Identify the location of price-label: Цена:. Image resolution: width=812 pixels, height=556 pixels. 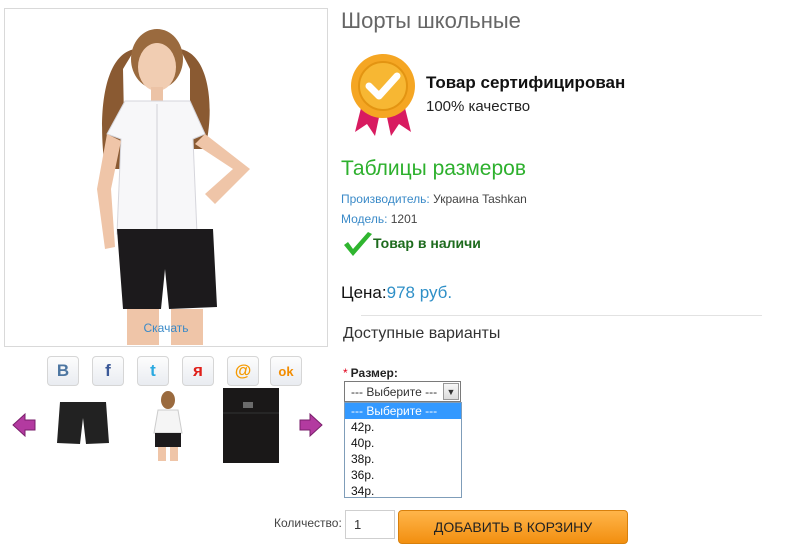
(364, 292).